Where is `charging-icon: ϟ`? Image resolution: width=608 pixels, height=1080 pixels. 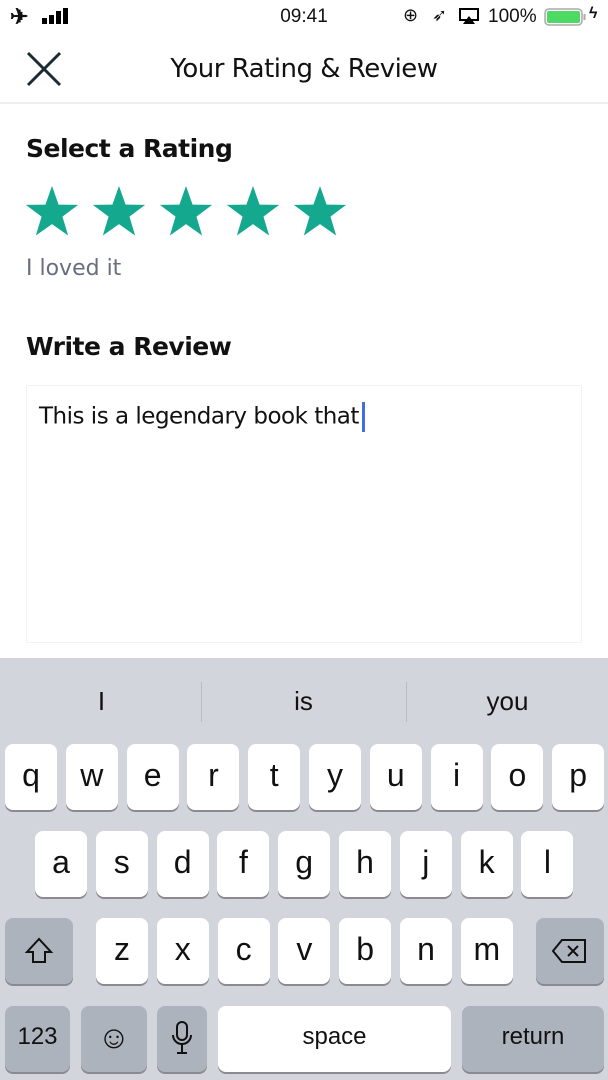 charging-icon: ϟ is located at coordinates (593, 13).